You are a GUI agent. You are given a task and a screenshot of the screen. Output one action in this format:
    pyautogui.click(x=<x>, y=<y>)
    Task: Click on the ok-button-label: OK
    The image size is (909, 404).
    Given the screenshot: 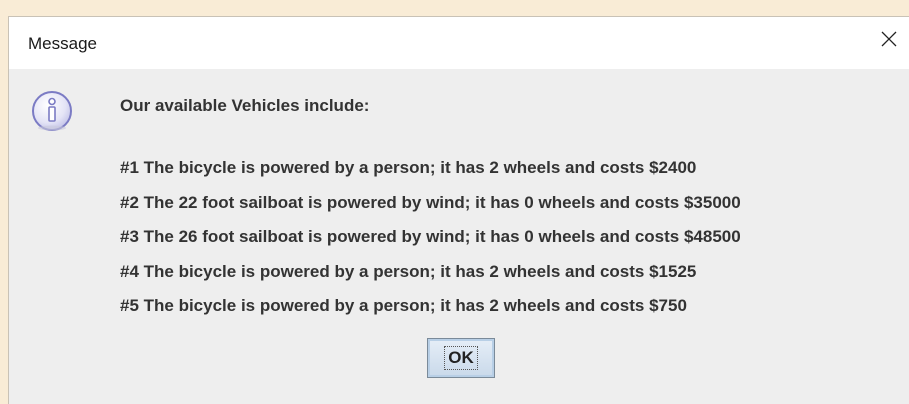 What is the action you would take?
    pyautogui.click(x=461, y=358)
    